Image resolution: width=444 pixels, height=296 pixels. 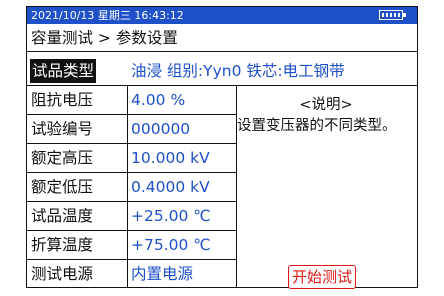 I want to click on rated-low-label: 额定低压, so click(x=62, y=187).